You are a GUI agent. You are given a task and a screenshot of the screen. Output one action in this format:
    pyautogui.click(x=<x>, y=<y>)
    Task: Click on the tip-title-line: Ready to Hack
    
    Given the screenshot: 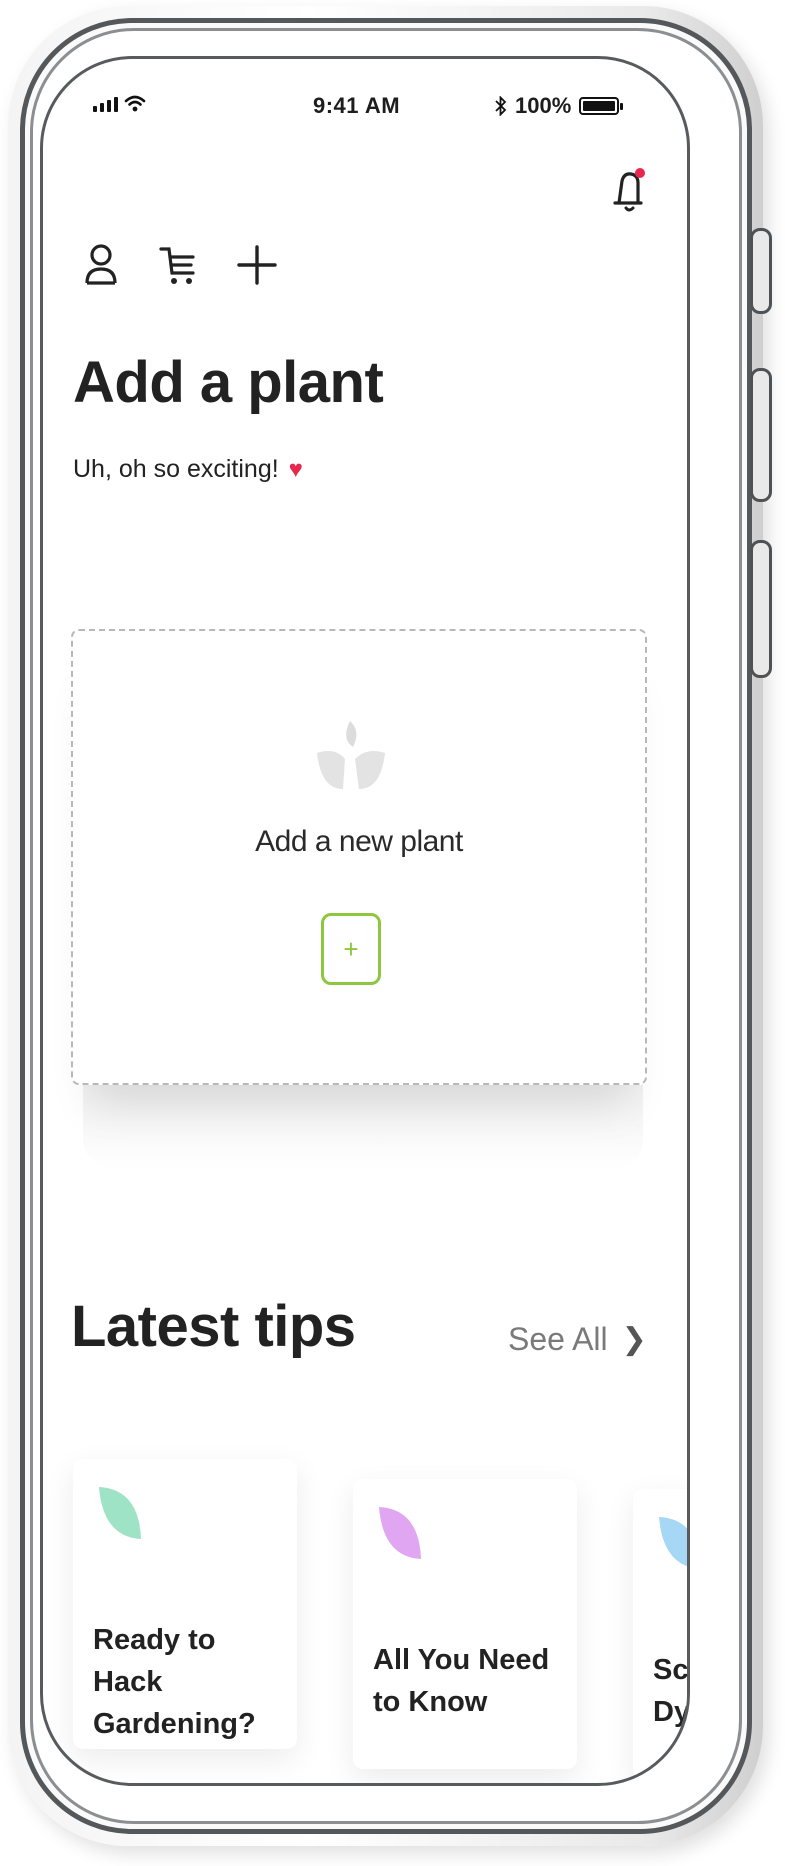 What is the action you would take?
    pyautogui.click(x=154, y=1661)
    